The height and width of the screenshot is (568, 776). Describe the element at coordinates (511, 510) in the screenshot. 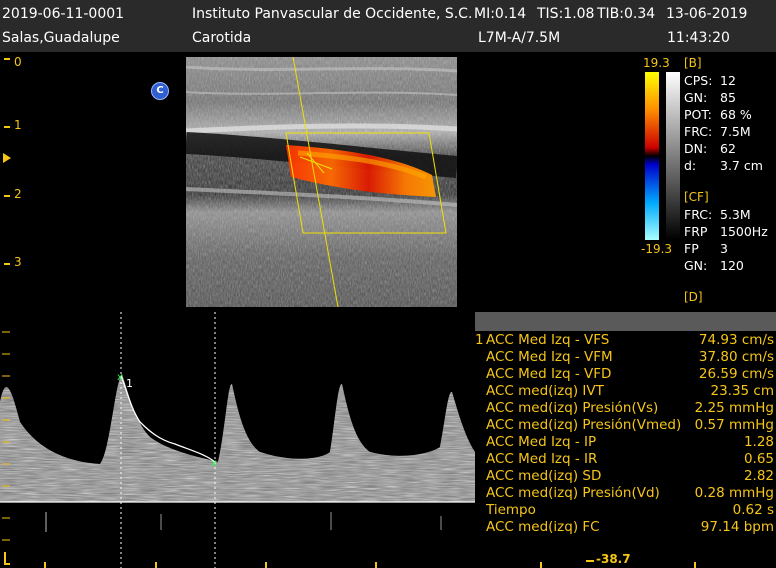

I see `measurement-label: Tiempo` at that location.